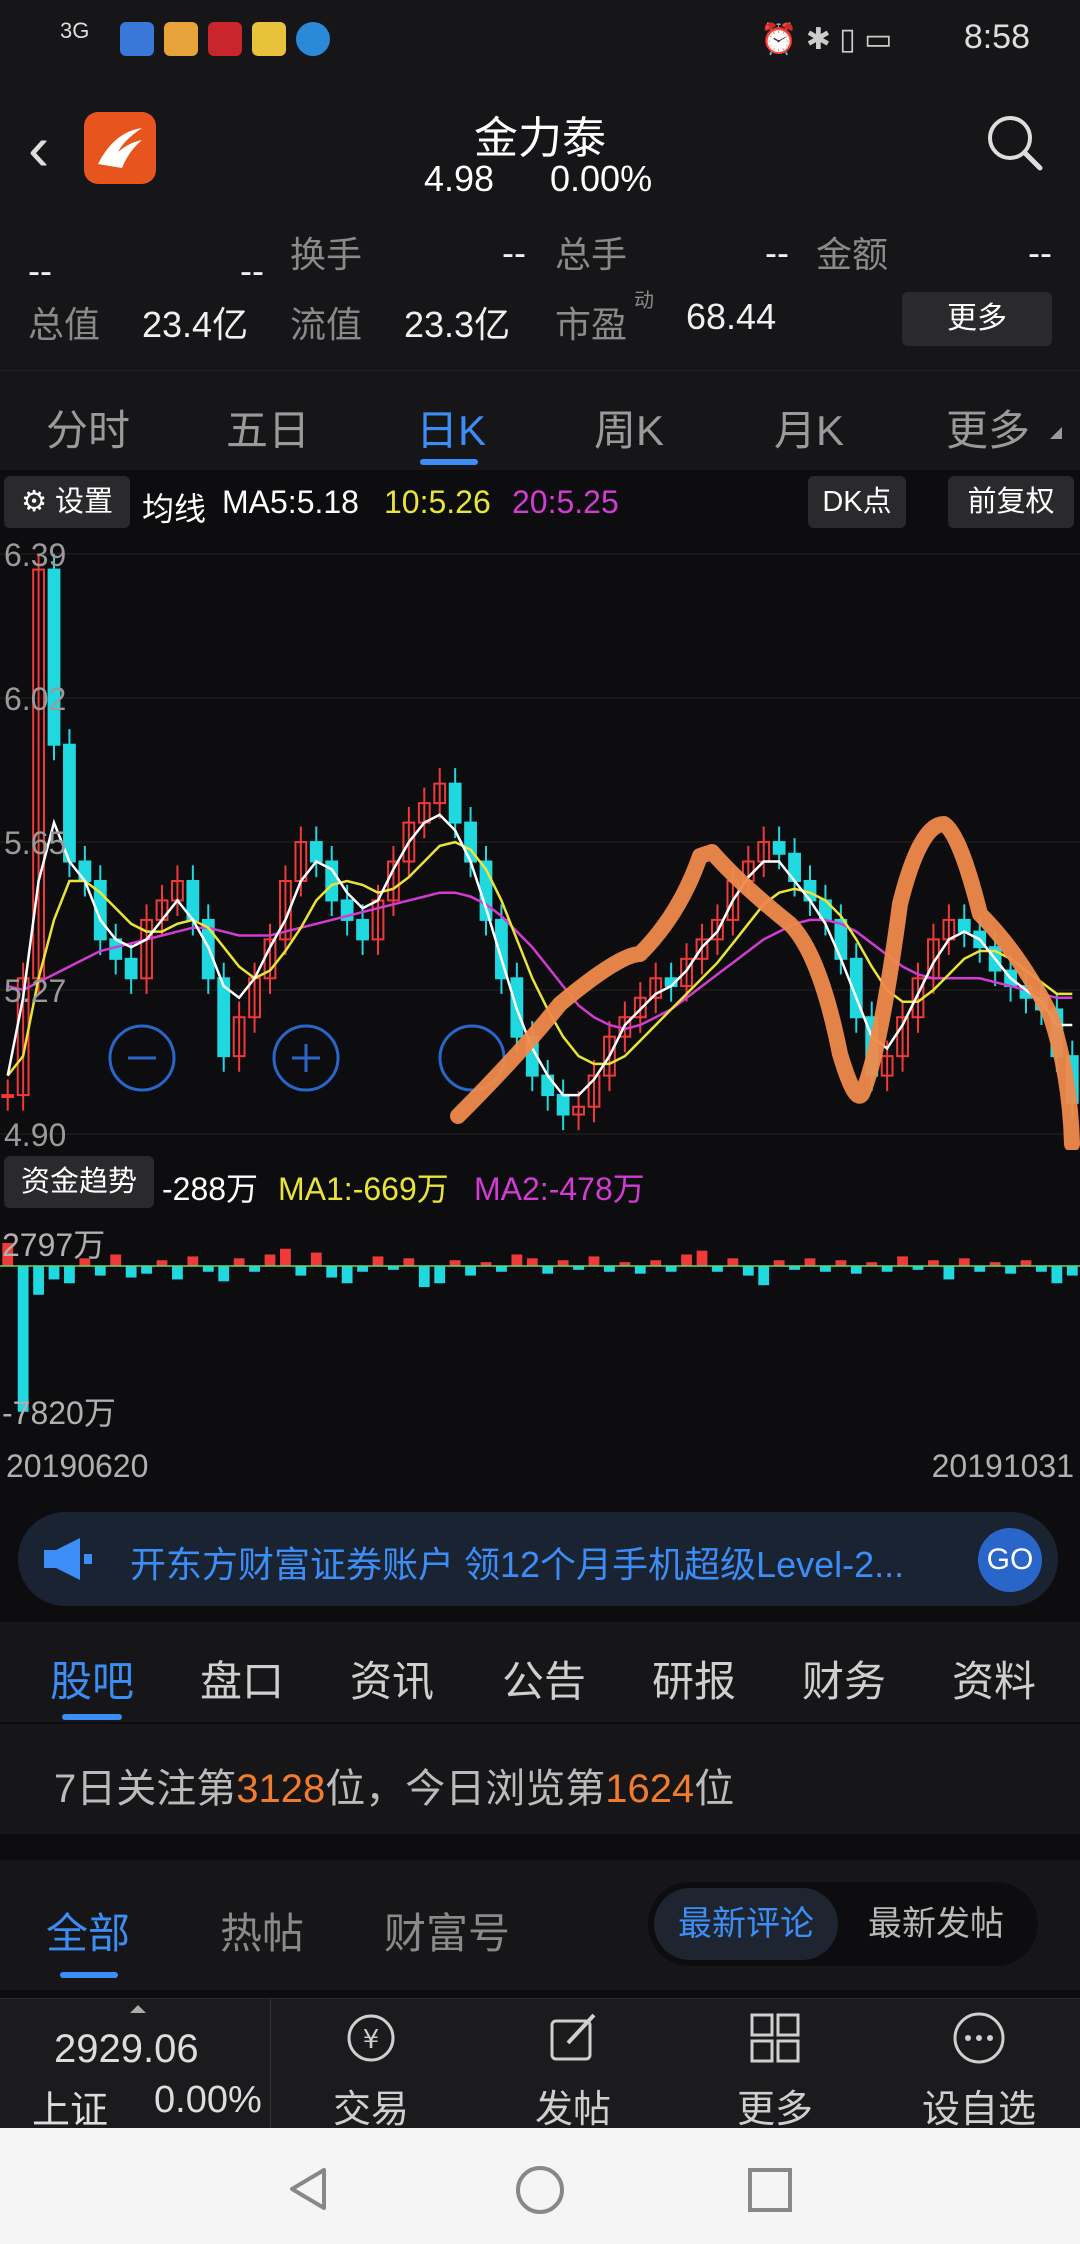 This screenshot has width=1080, height=2244. I want to click on nav-home-icon, so click(540, 2190).